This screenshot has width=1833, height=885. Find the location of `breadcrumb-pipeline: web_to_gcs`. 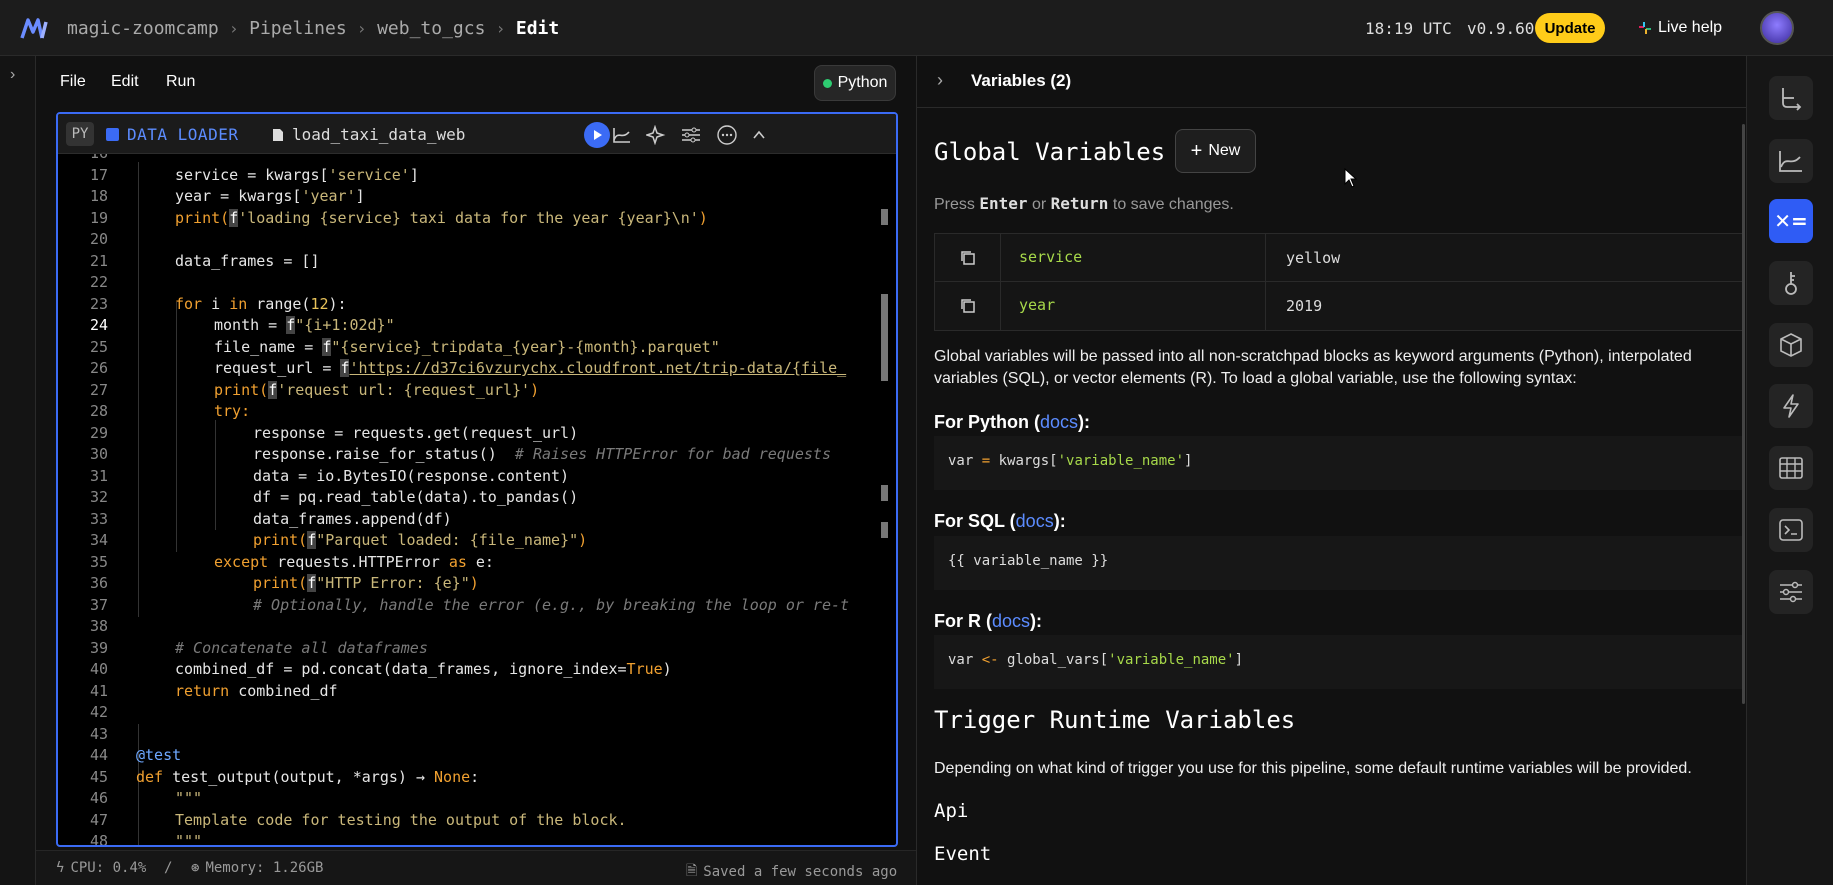

breadcrumb-pipeline: web_to_gcs is located at coordinates (431, 28).